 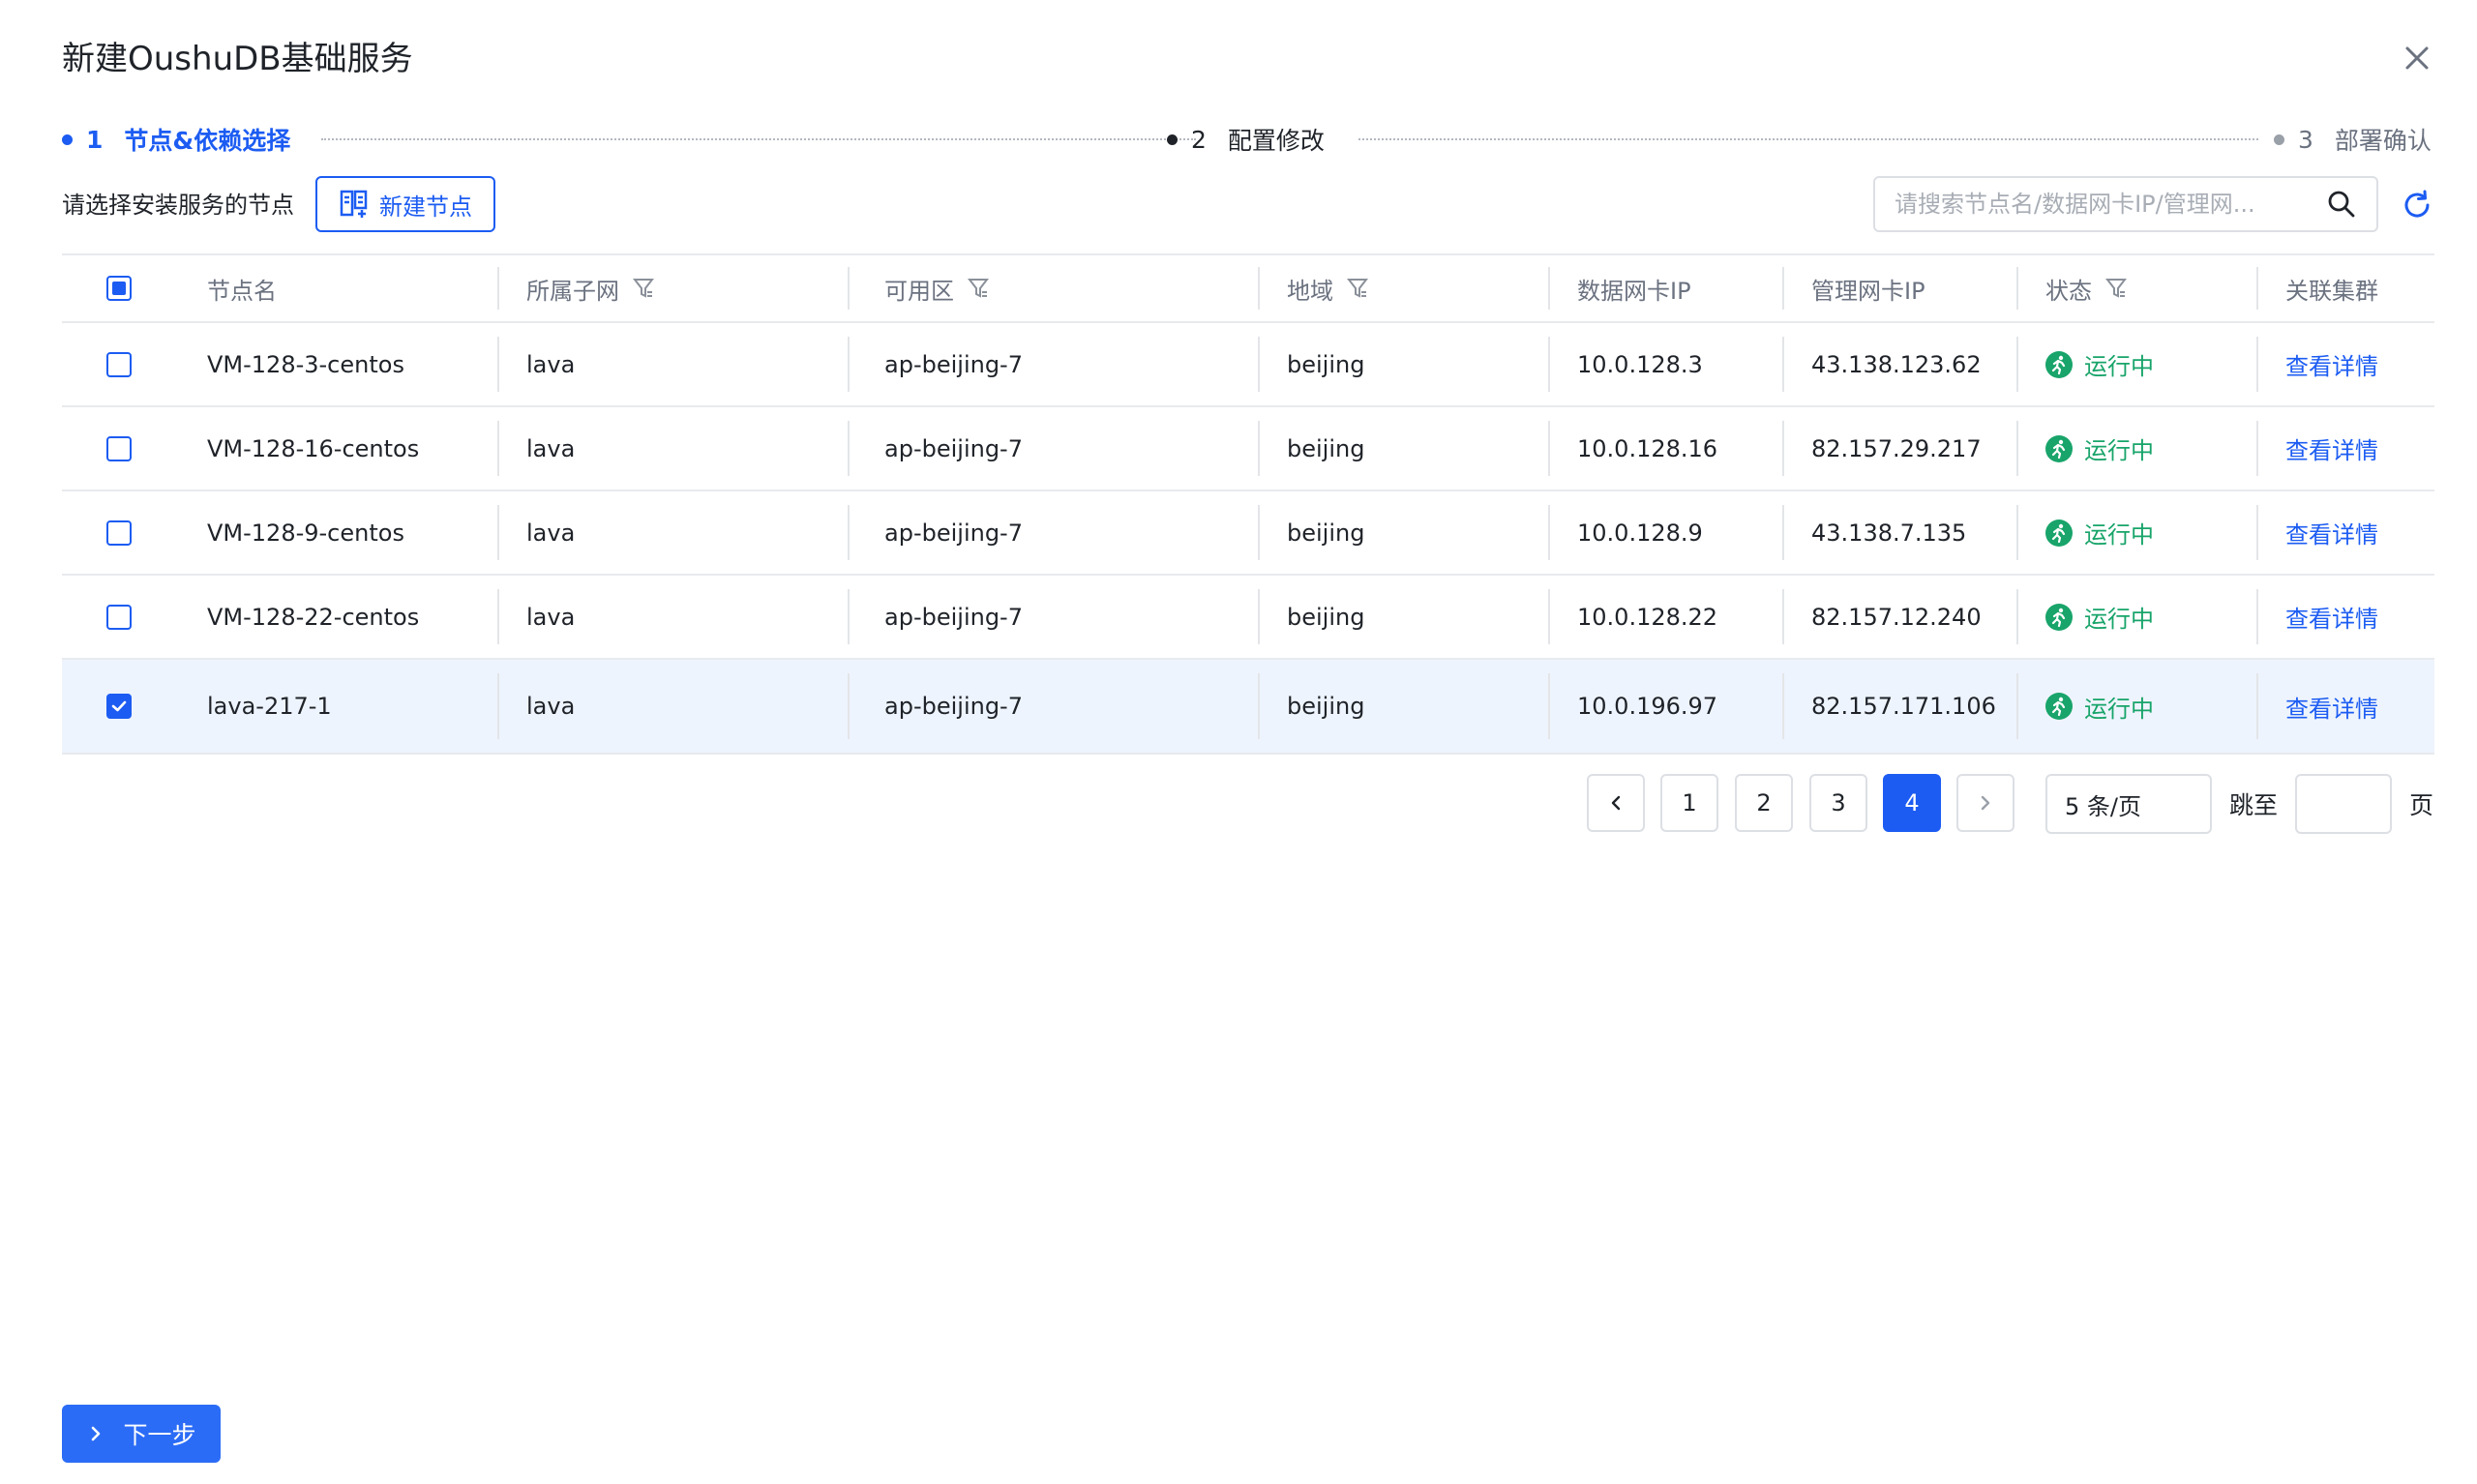 I want to click on select-all-checkbox, so click(x=119, y=288).